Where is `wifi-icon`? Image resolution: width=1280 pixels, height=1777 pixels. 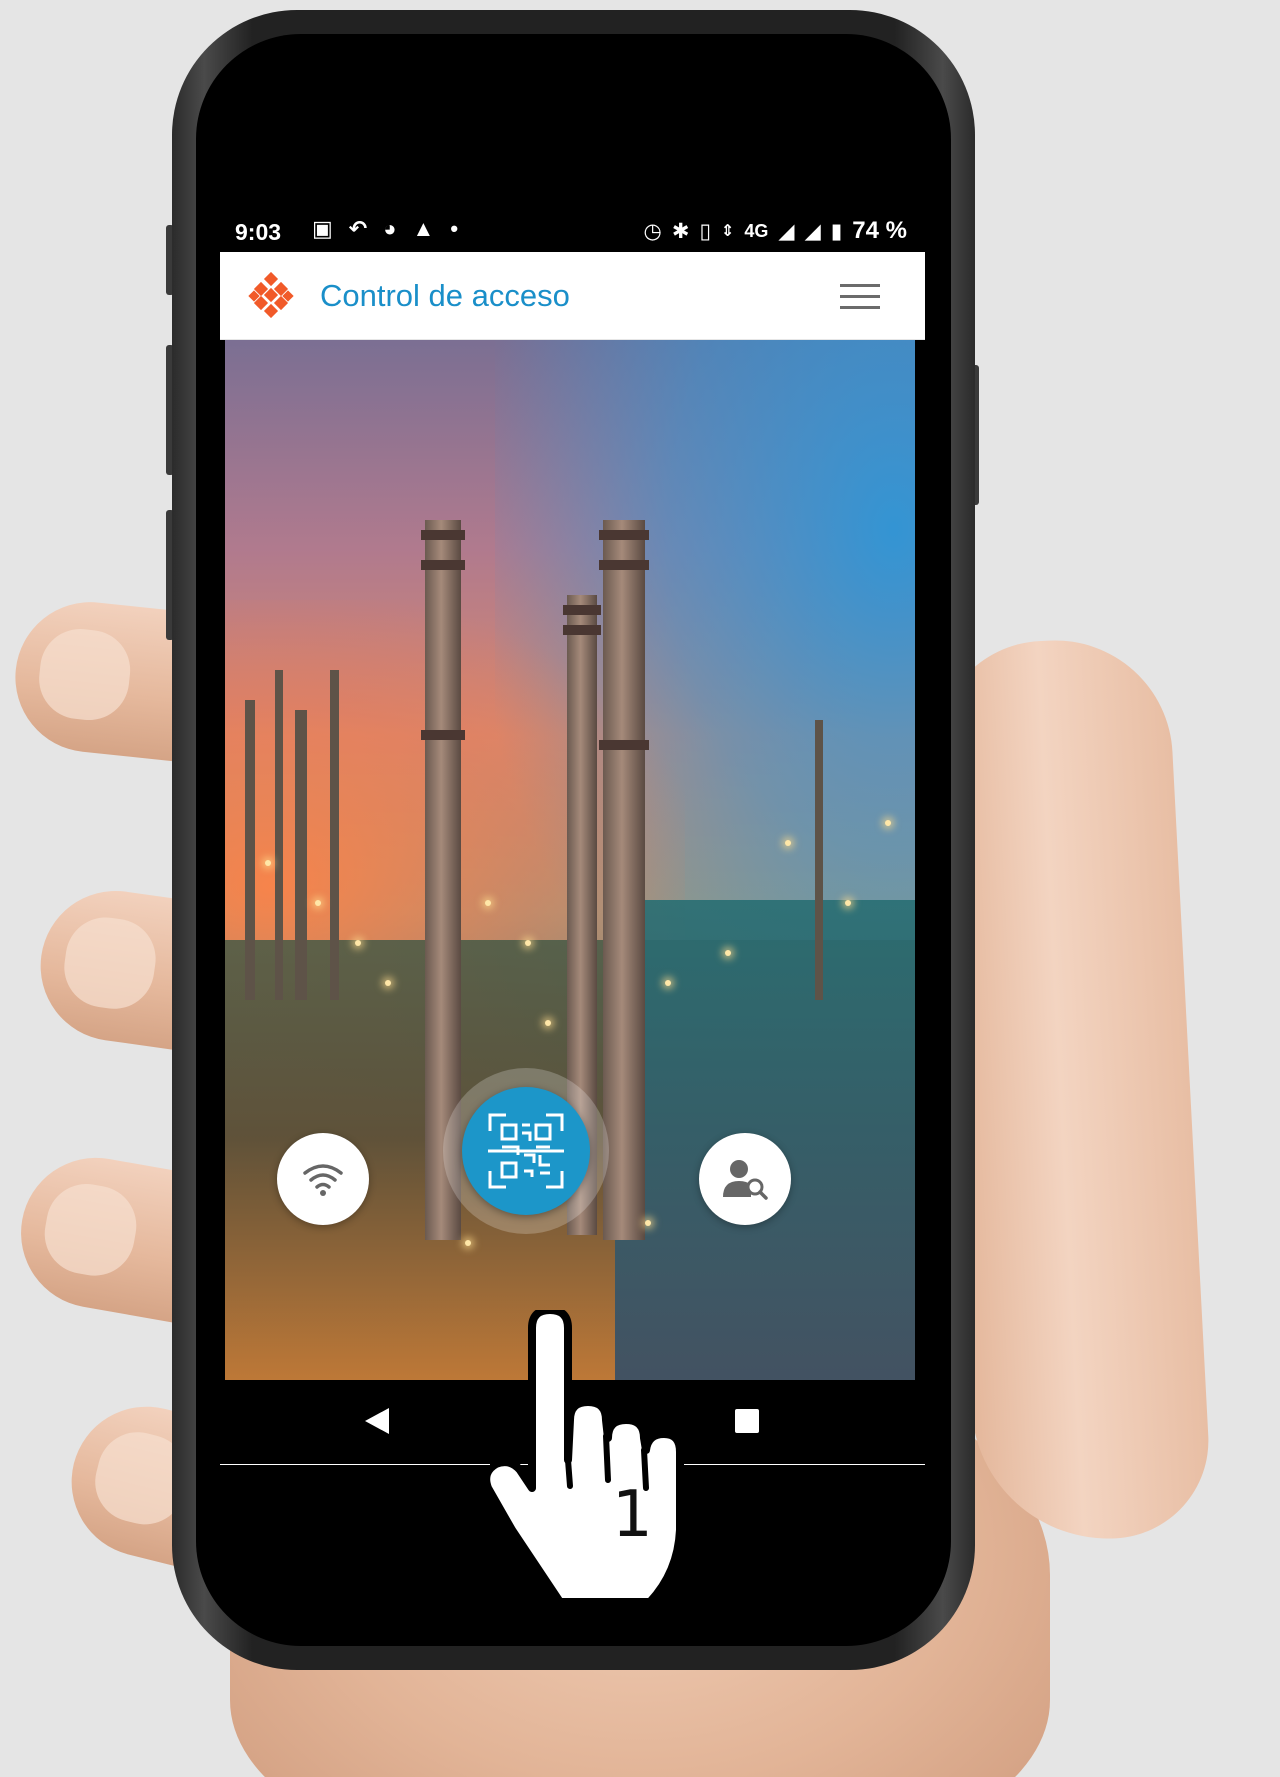
wifi-icon is located at coordinates (323, 1180).